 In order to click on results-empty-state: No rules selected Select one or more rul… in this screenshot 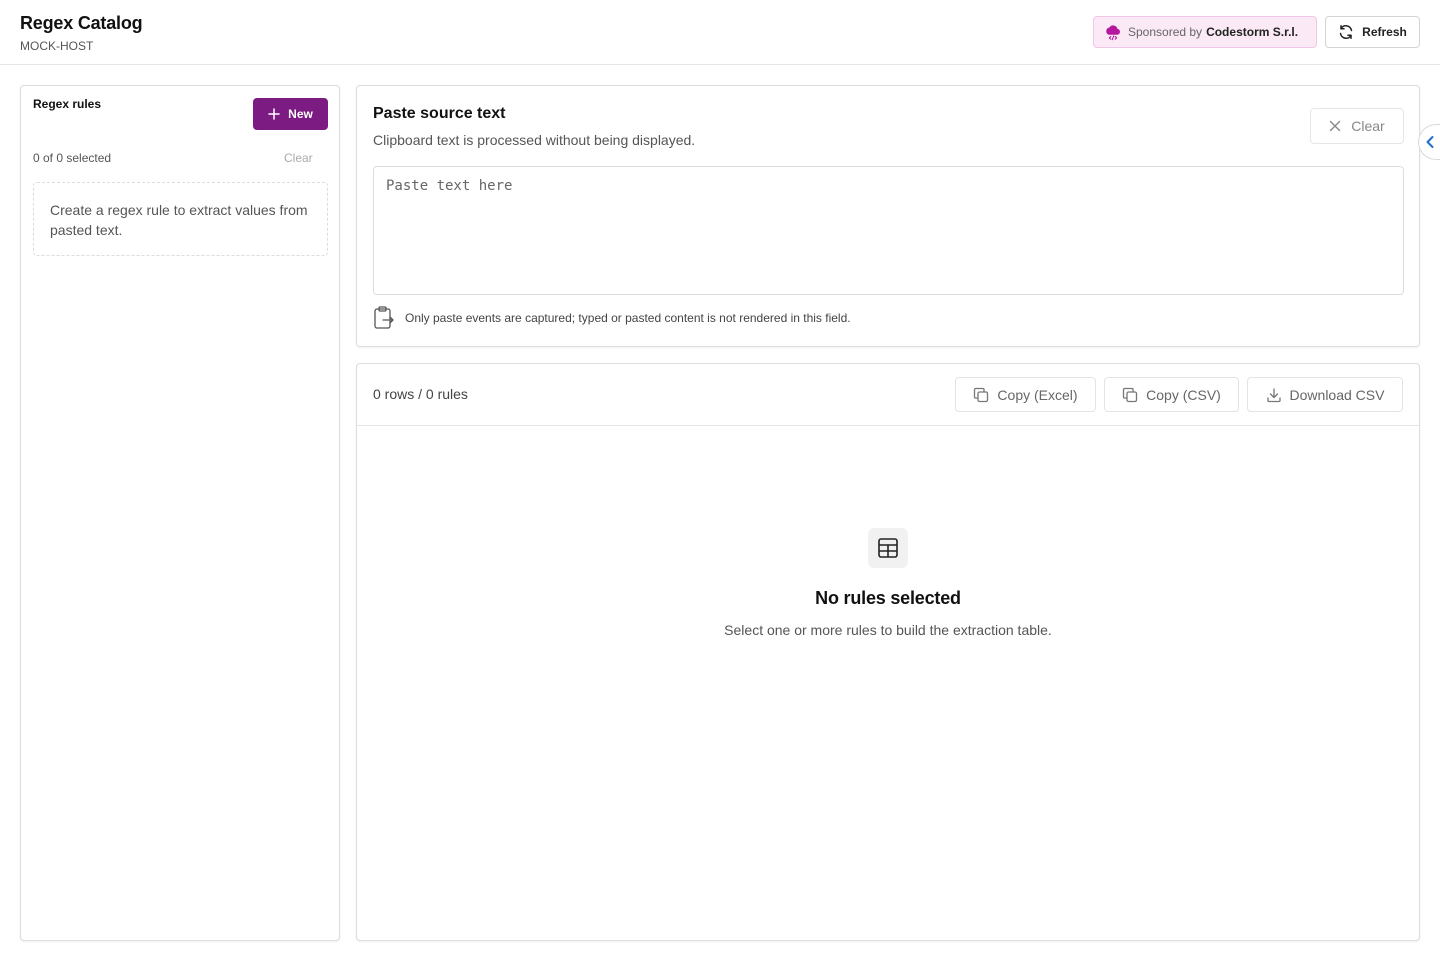, I will do `click(888, 583)`.